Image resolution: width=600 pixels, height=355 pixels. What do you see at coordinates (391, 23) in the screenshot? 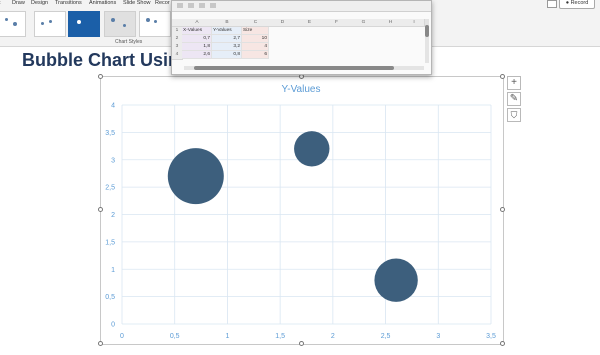
I see `column-header: H` at bounding box center [391, 23].